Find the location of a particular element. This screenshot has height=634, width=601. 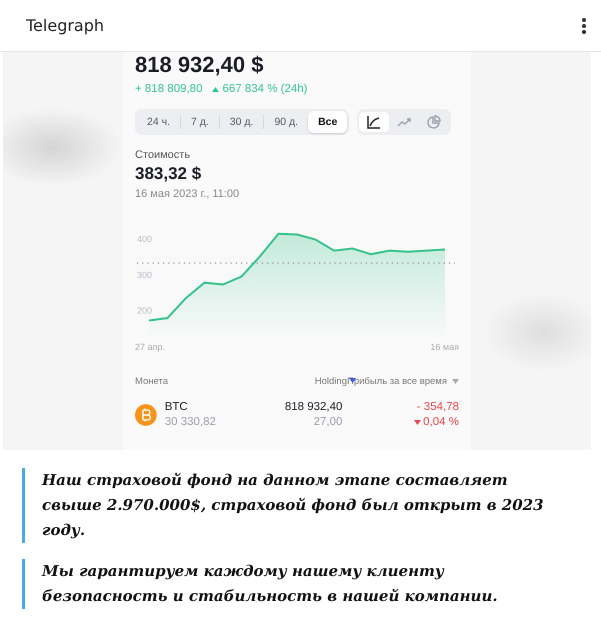

line-chart-icon is located at coordinates (374, 122).